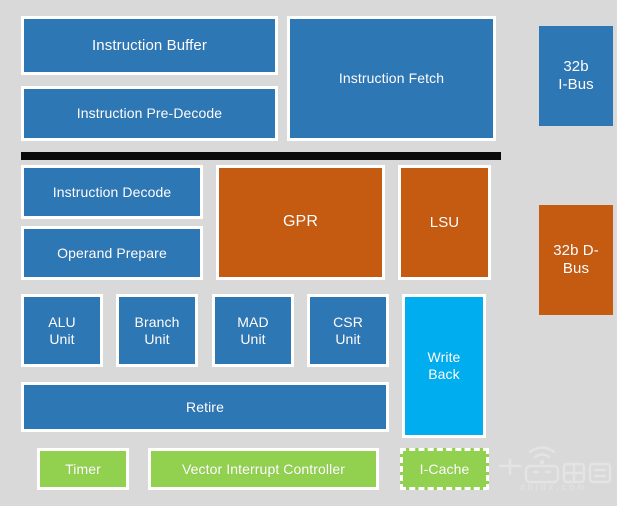  I want to click on block-retire: Retire, so click(205, 407).